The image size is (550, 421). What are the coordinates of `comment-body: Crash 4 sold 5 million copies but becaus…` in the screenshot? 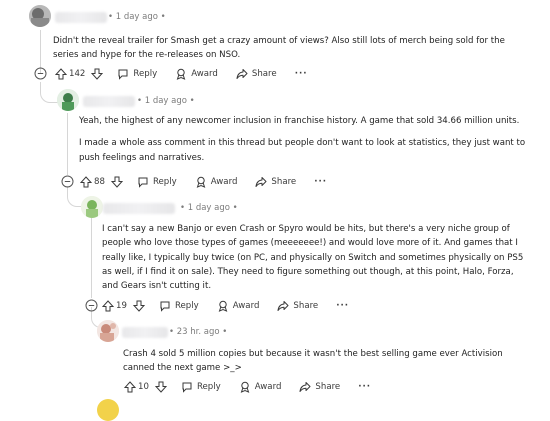 It's located at (323, 361).